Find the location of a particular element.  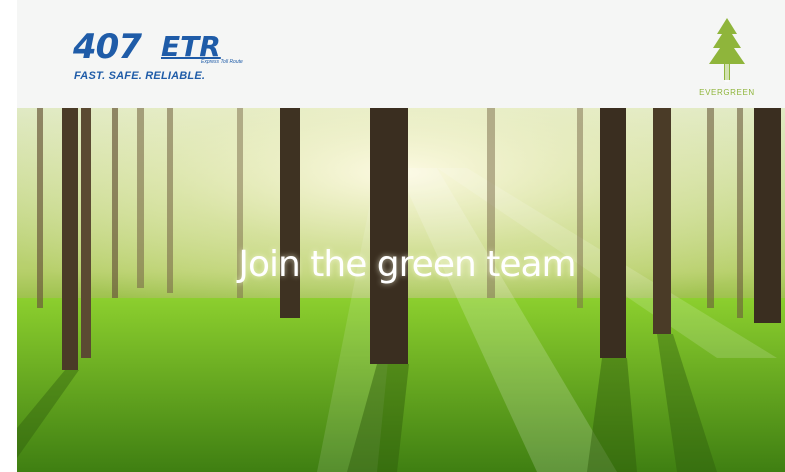

evergreen-badge: EVERGREEN is located at coordinates (727, 58).